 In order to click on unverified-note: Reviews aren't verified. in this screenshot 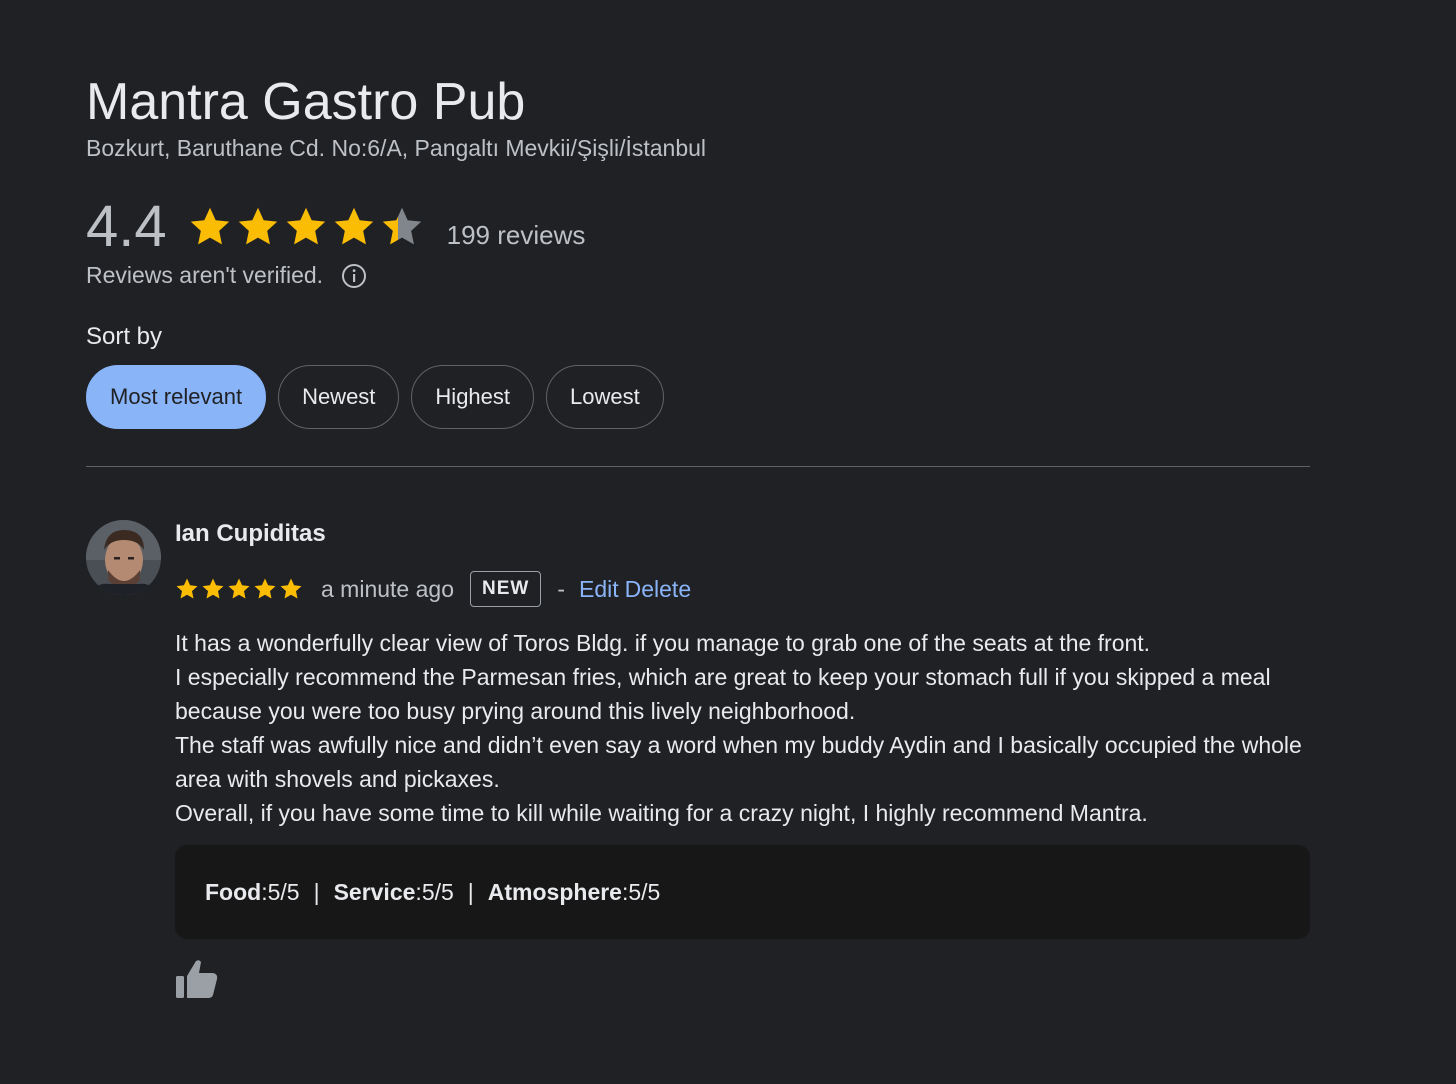, I will do `click(226, 275)`.